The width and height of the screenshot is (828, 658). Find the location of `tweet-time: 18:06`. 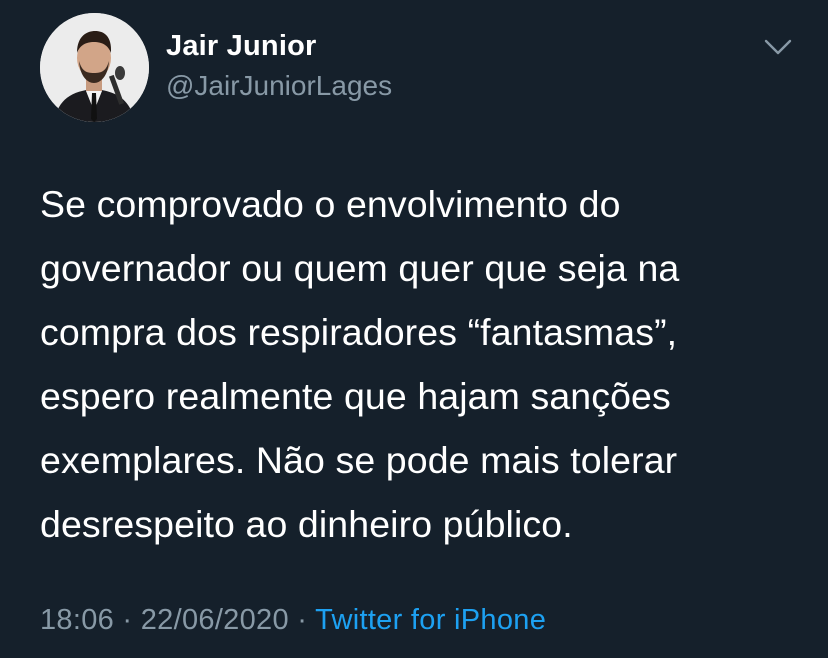

tweet-time: 18:06 is located at coordinates (77, 620).